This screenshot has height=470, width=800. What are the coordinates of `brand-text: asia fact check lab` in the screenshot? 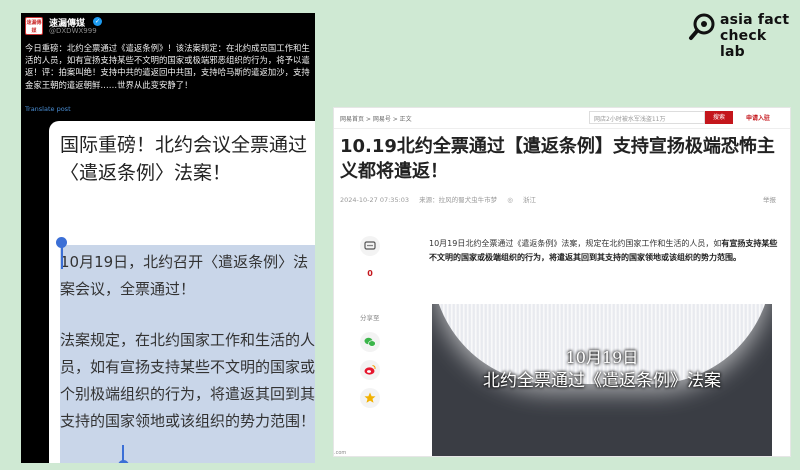 It's located at (757, 36).